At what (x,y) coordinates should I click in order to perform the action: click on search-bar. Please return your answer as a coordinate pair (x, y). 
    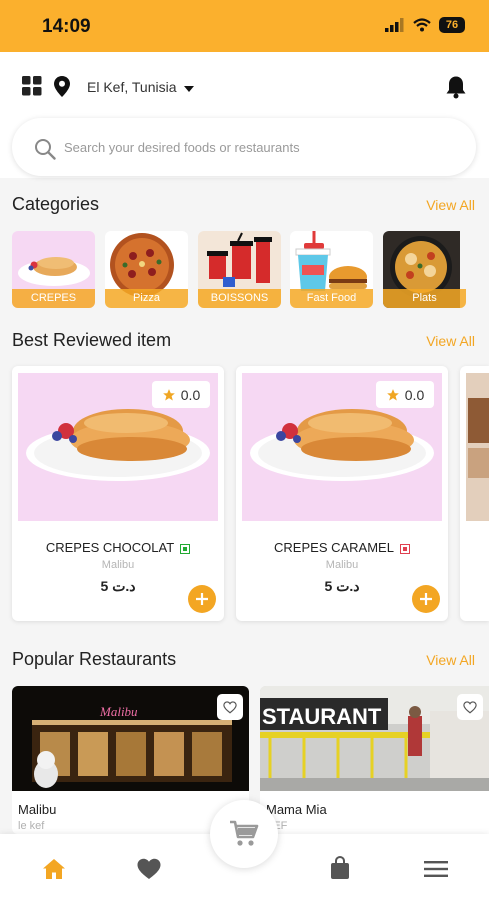
    Looking at the image, I should click on (244, 147).